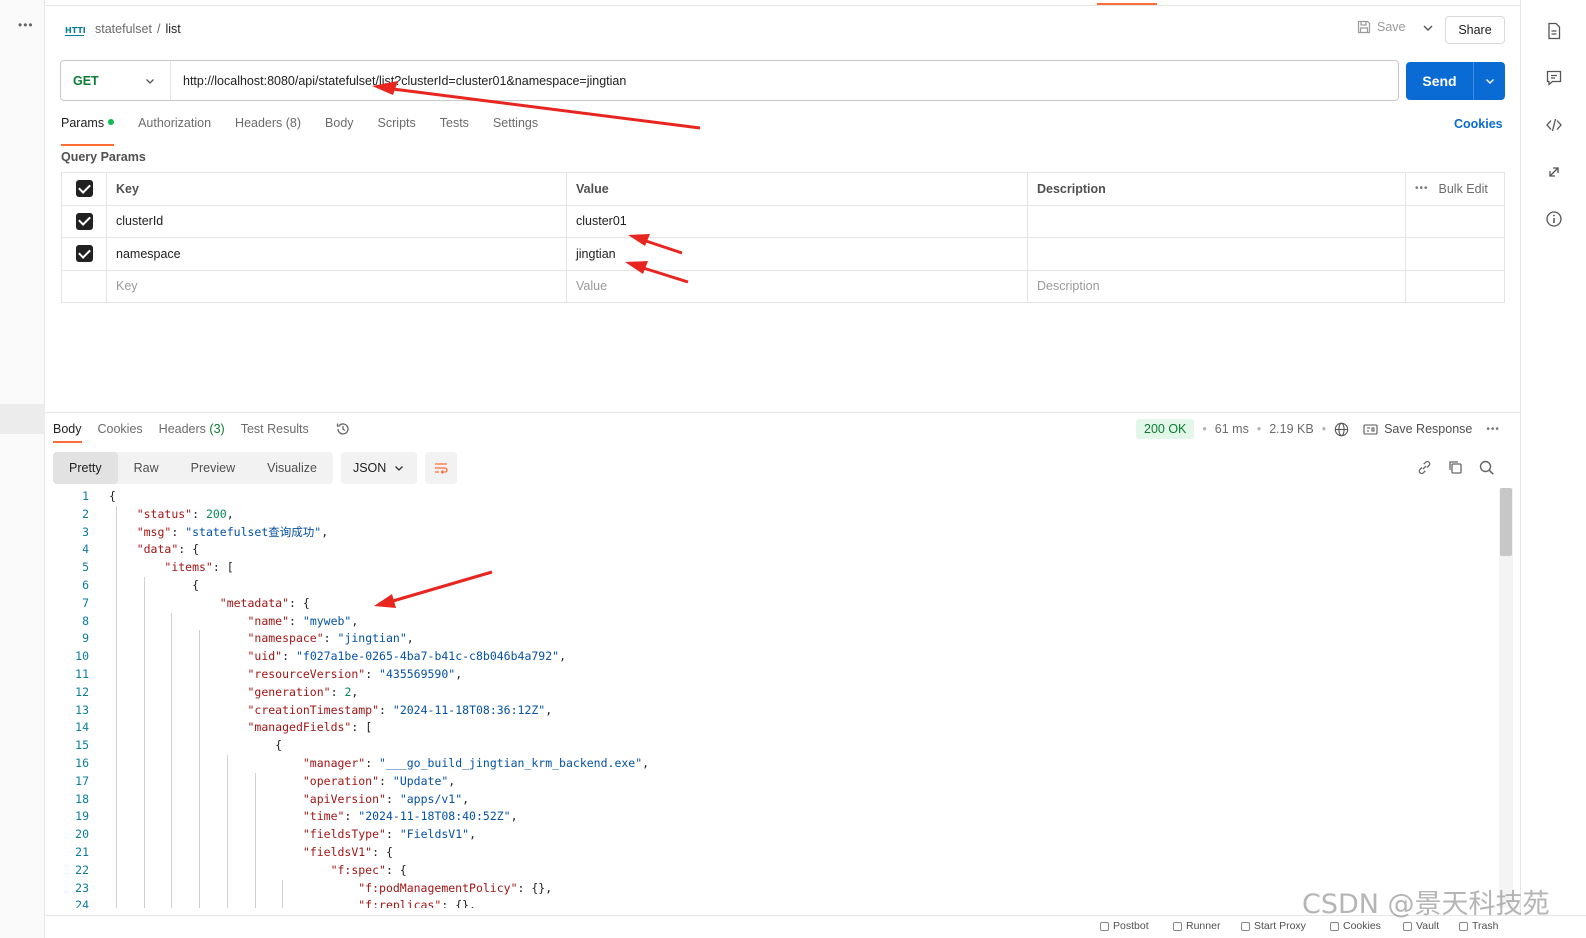 The height and width of the screenshot is (938, 1586). What do you see at coordinates (336, 221) in the screenshot?
I see `param-key-cell: clusterId` at bounding box center [336, 221].